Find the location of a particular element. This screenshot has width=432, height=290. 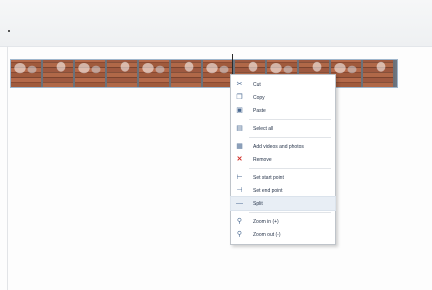

menu-item-set-start-point: ⊢ Set start point is located at coordinates (283, 177).